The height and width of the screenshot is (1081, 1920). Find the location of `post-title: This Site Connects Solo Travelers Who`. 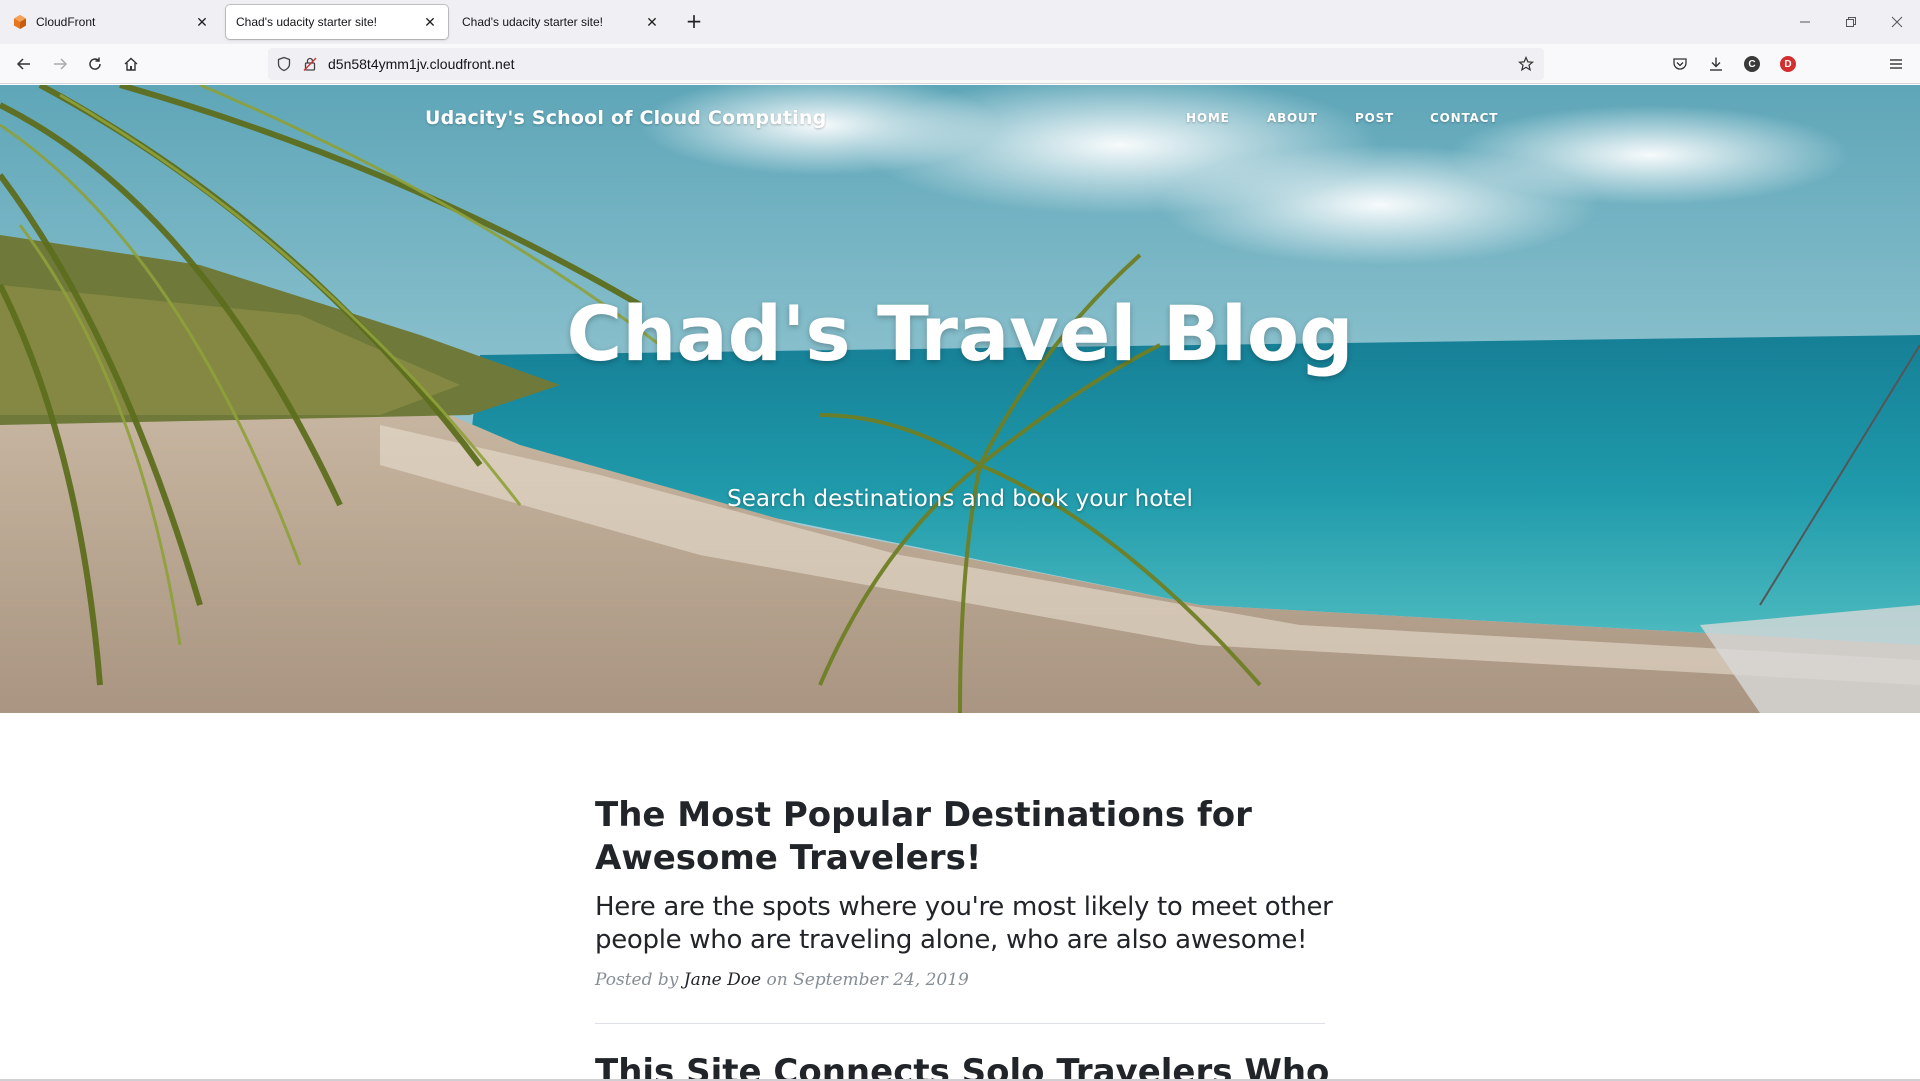

post-title: This Site Connects Solo Travelers Who is located at coordinates (965, 1065).